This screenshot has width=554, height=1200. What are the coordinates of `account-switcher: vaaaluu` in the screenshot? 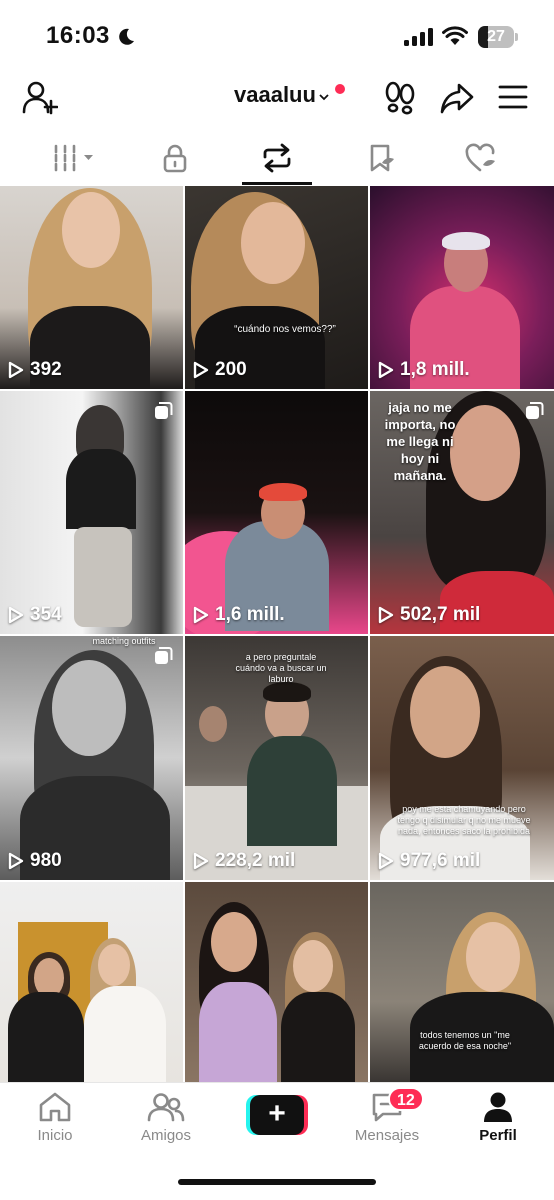 It's located at (282, 95).